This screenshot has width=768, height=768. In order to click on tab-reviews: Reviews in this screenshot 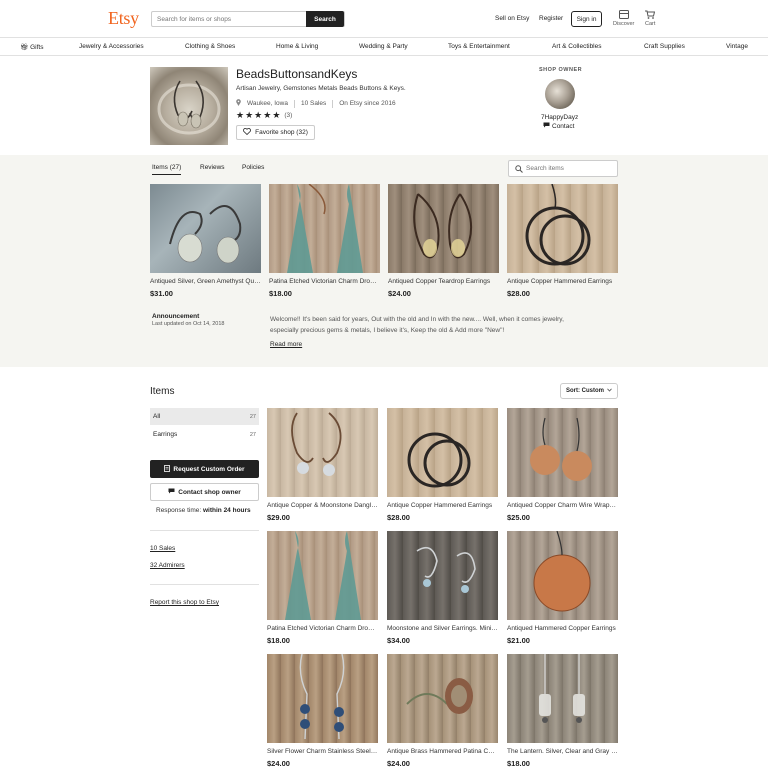, I will do `click(212, 167)`.